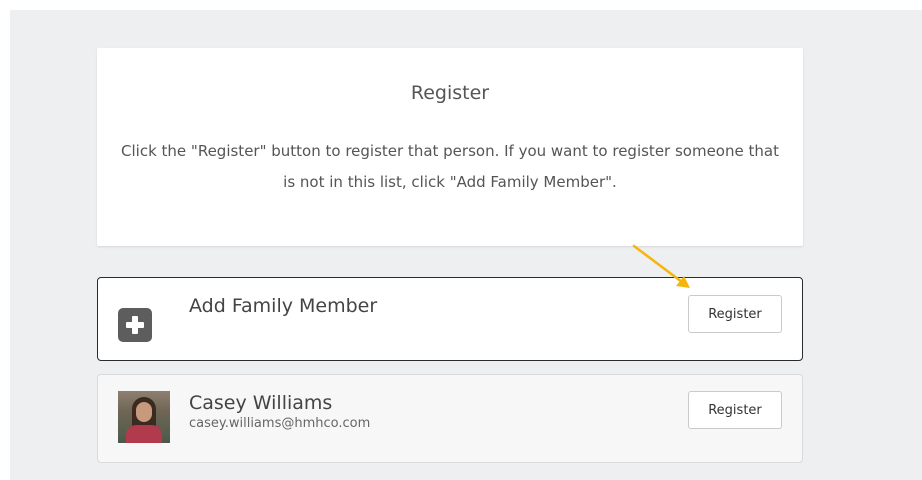 The width and height of the screenshot is (922, 480). What do you see at coordinates (144, 417) in the screenshot?
I see `avatar` at bounding box center [144, 417].